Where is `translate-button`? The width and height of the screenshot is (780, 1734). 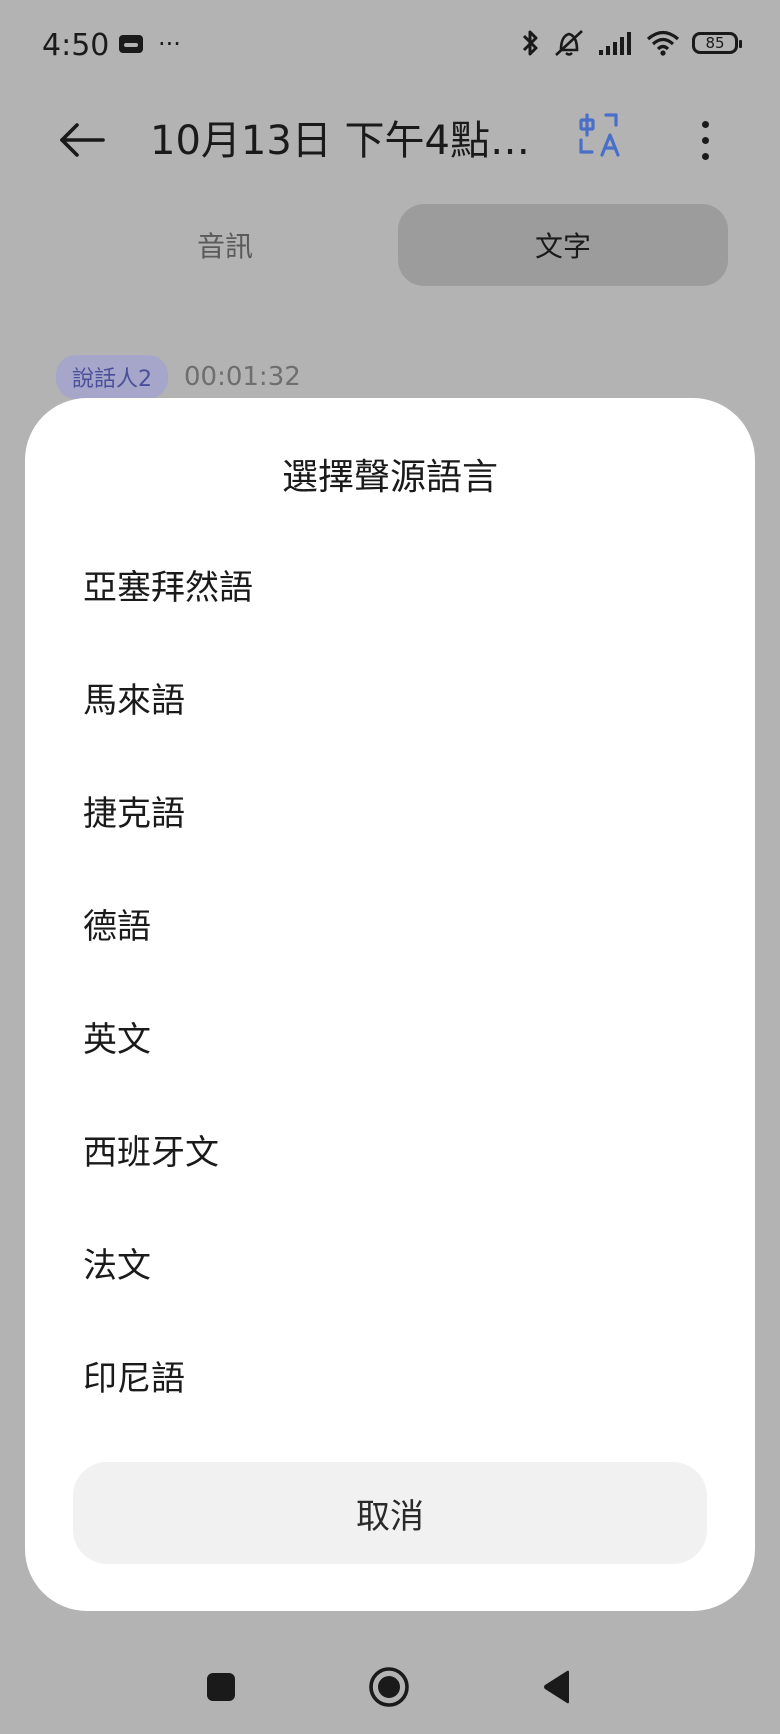
translate-button is located at coordinates (603, 137).